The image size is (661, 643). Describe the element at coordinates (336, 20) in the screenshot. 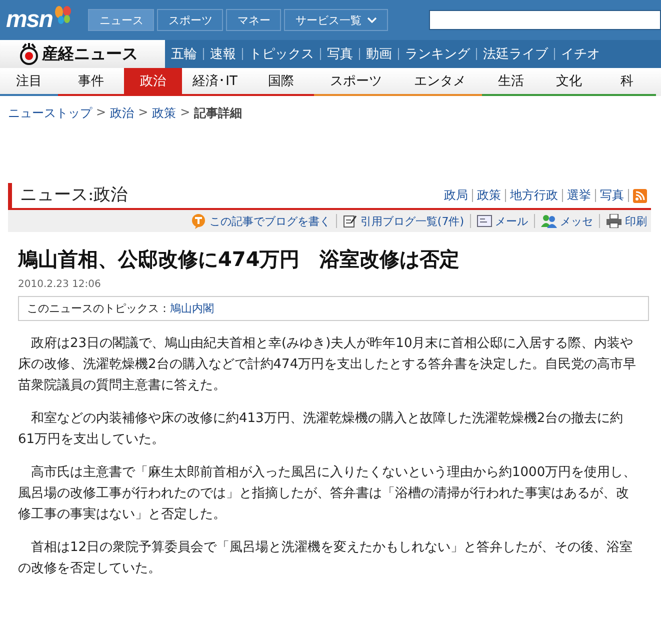

I see `nav-tab: サービス一覧` at that location.